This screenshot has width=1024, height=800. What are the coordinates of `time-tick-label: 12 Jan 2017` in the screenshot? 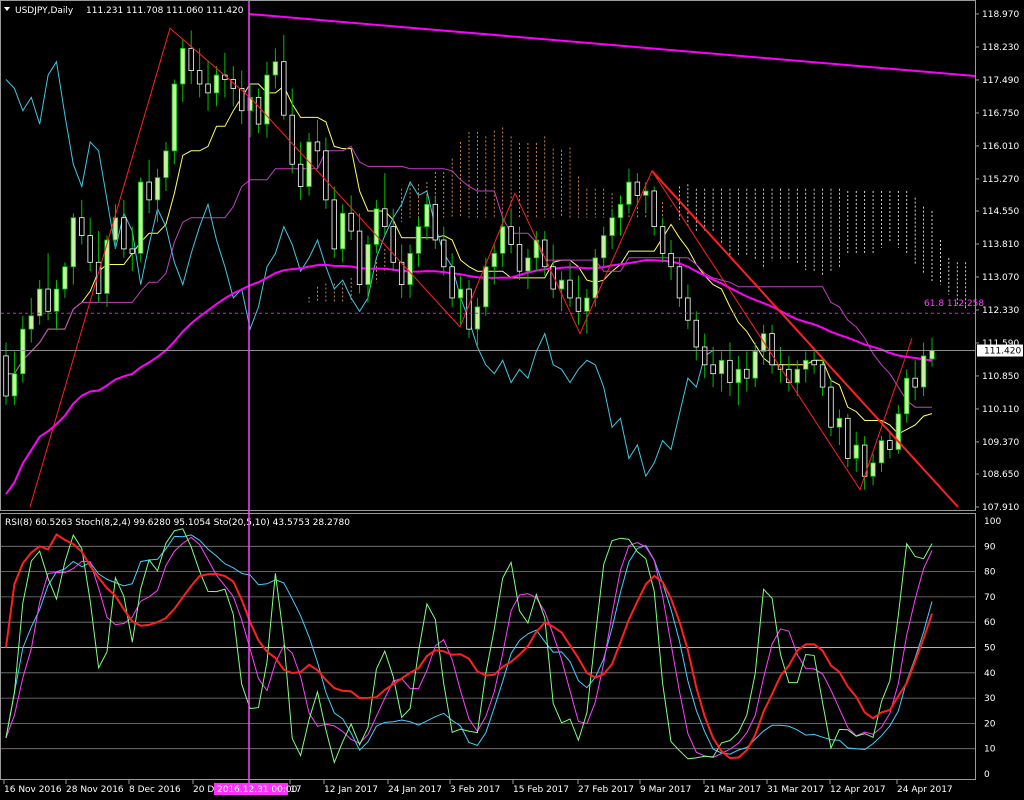 It's located at (351, 790).